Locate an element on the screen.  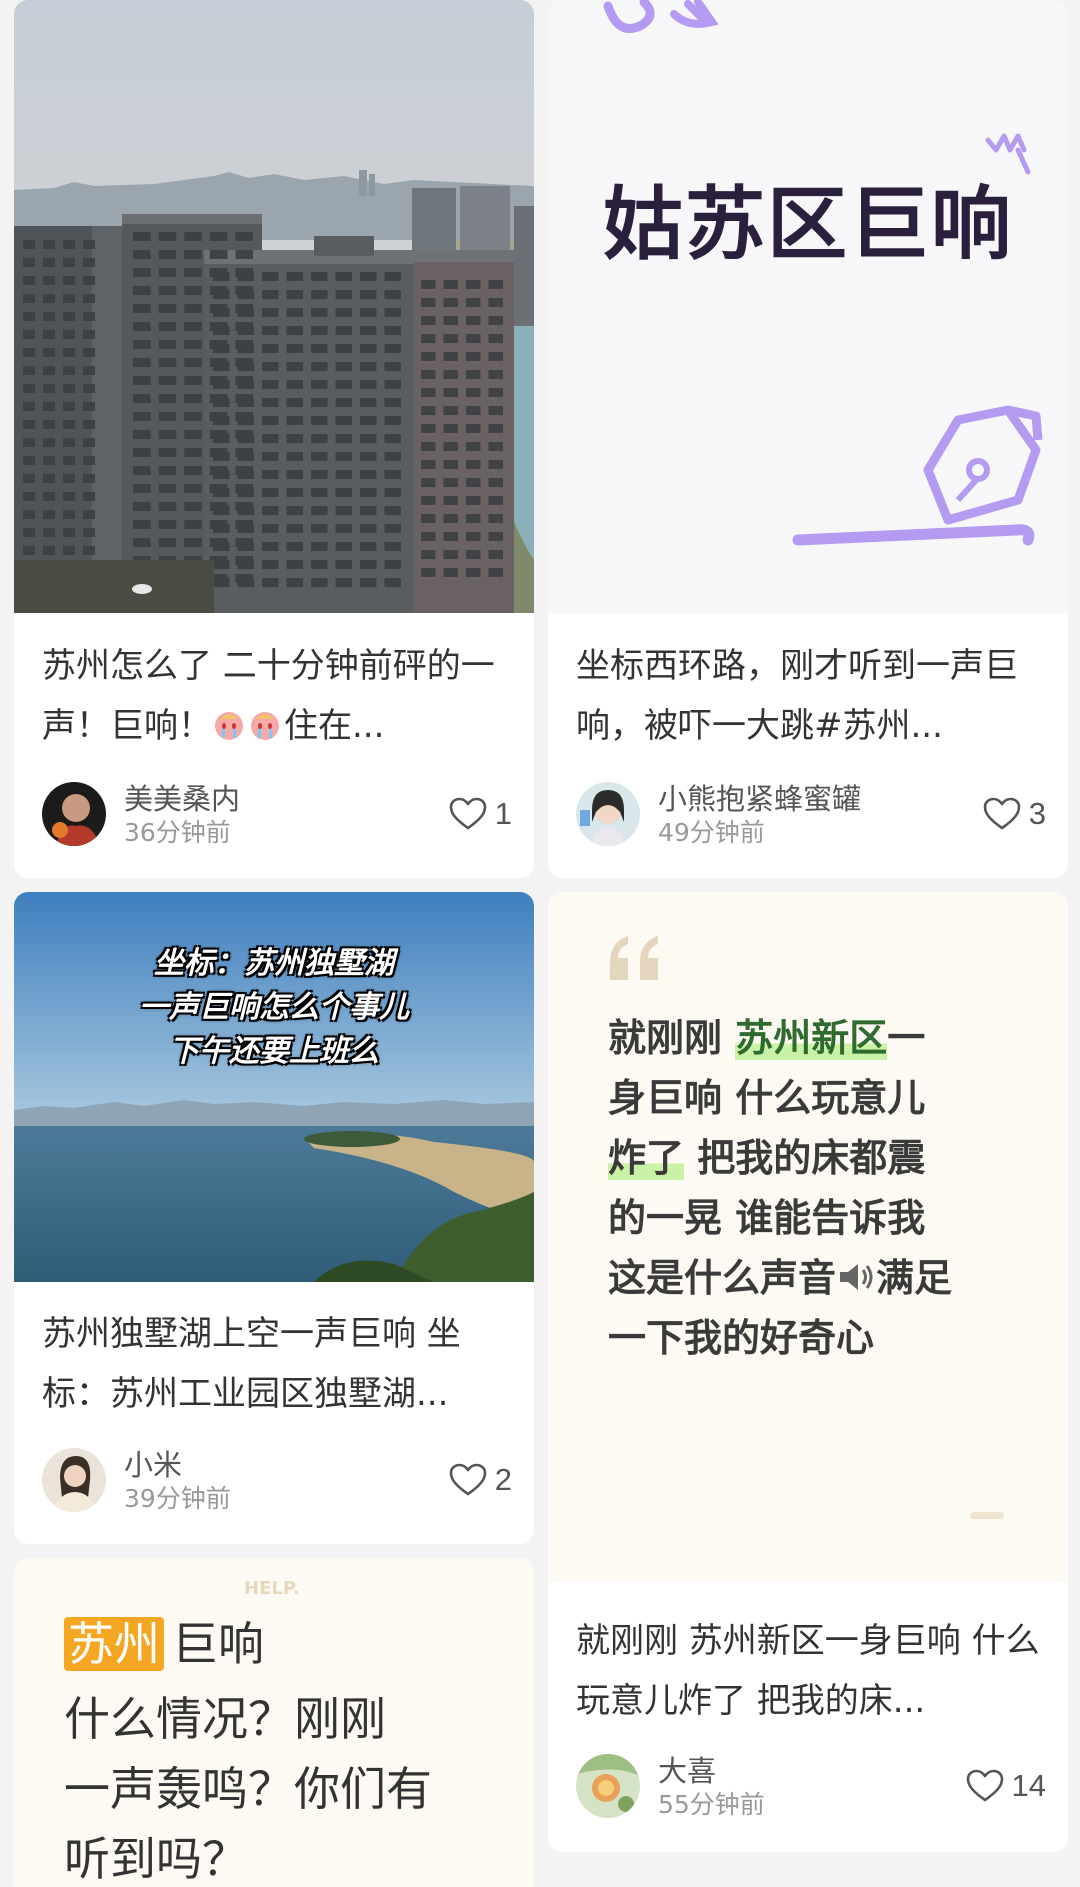
post-author-row: 大喜 55分钟前 14 is located at coordinates (811, 1787).